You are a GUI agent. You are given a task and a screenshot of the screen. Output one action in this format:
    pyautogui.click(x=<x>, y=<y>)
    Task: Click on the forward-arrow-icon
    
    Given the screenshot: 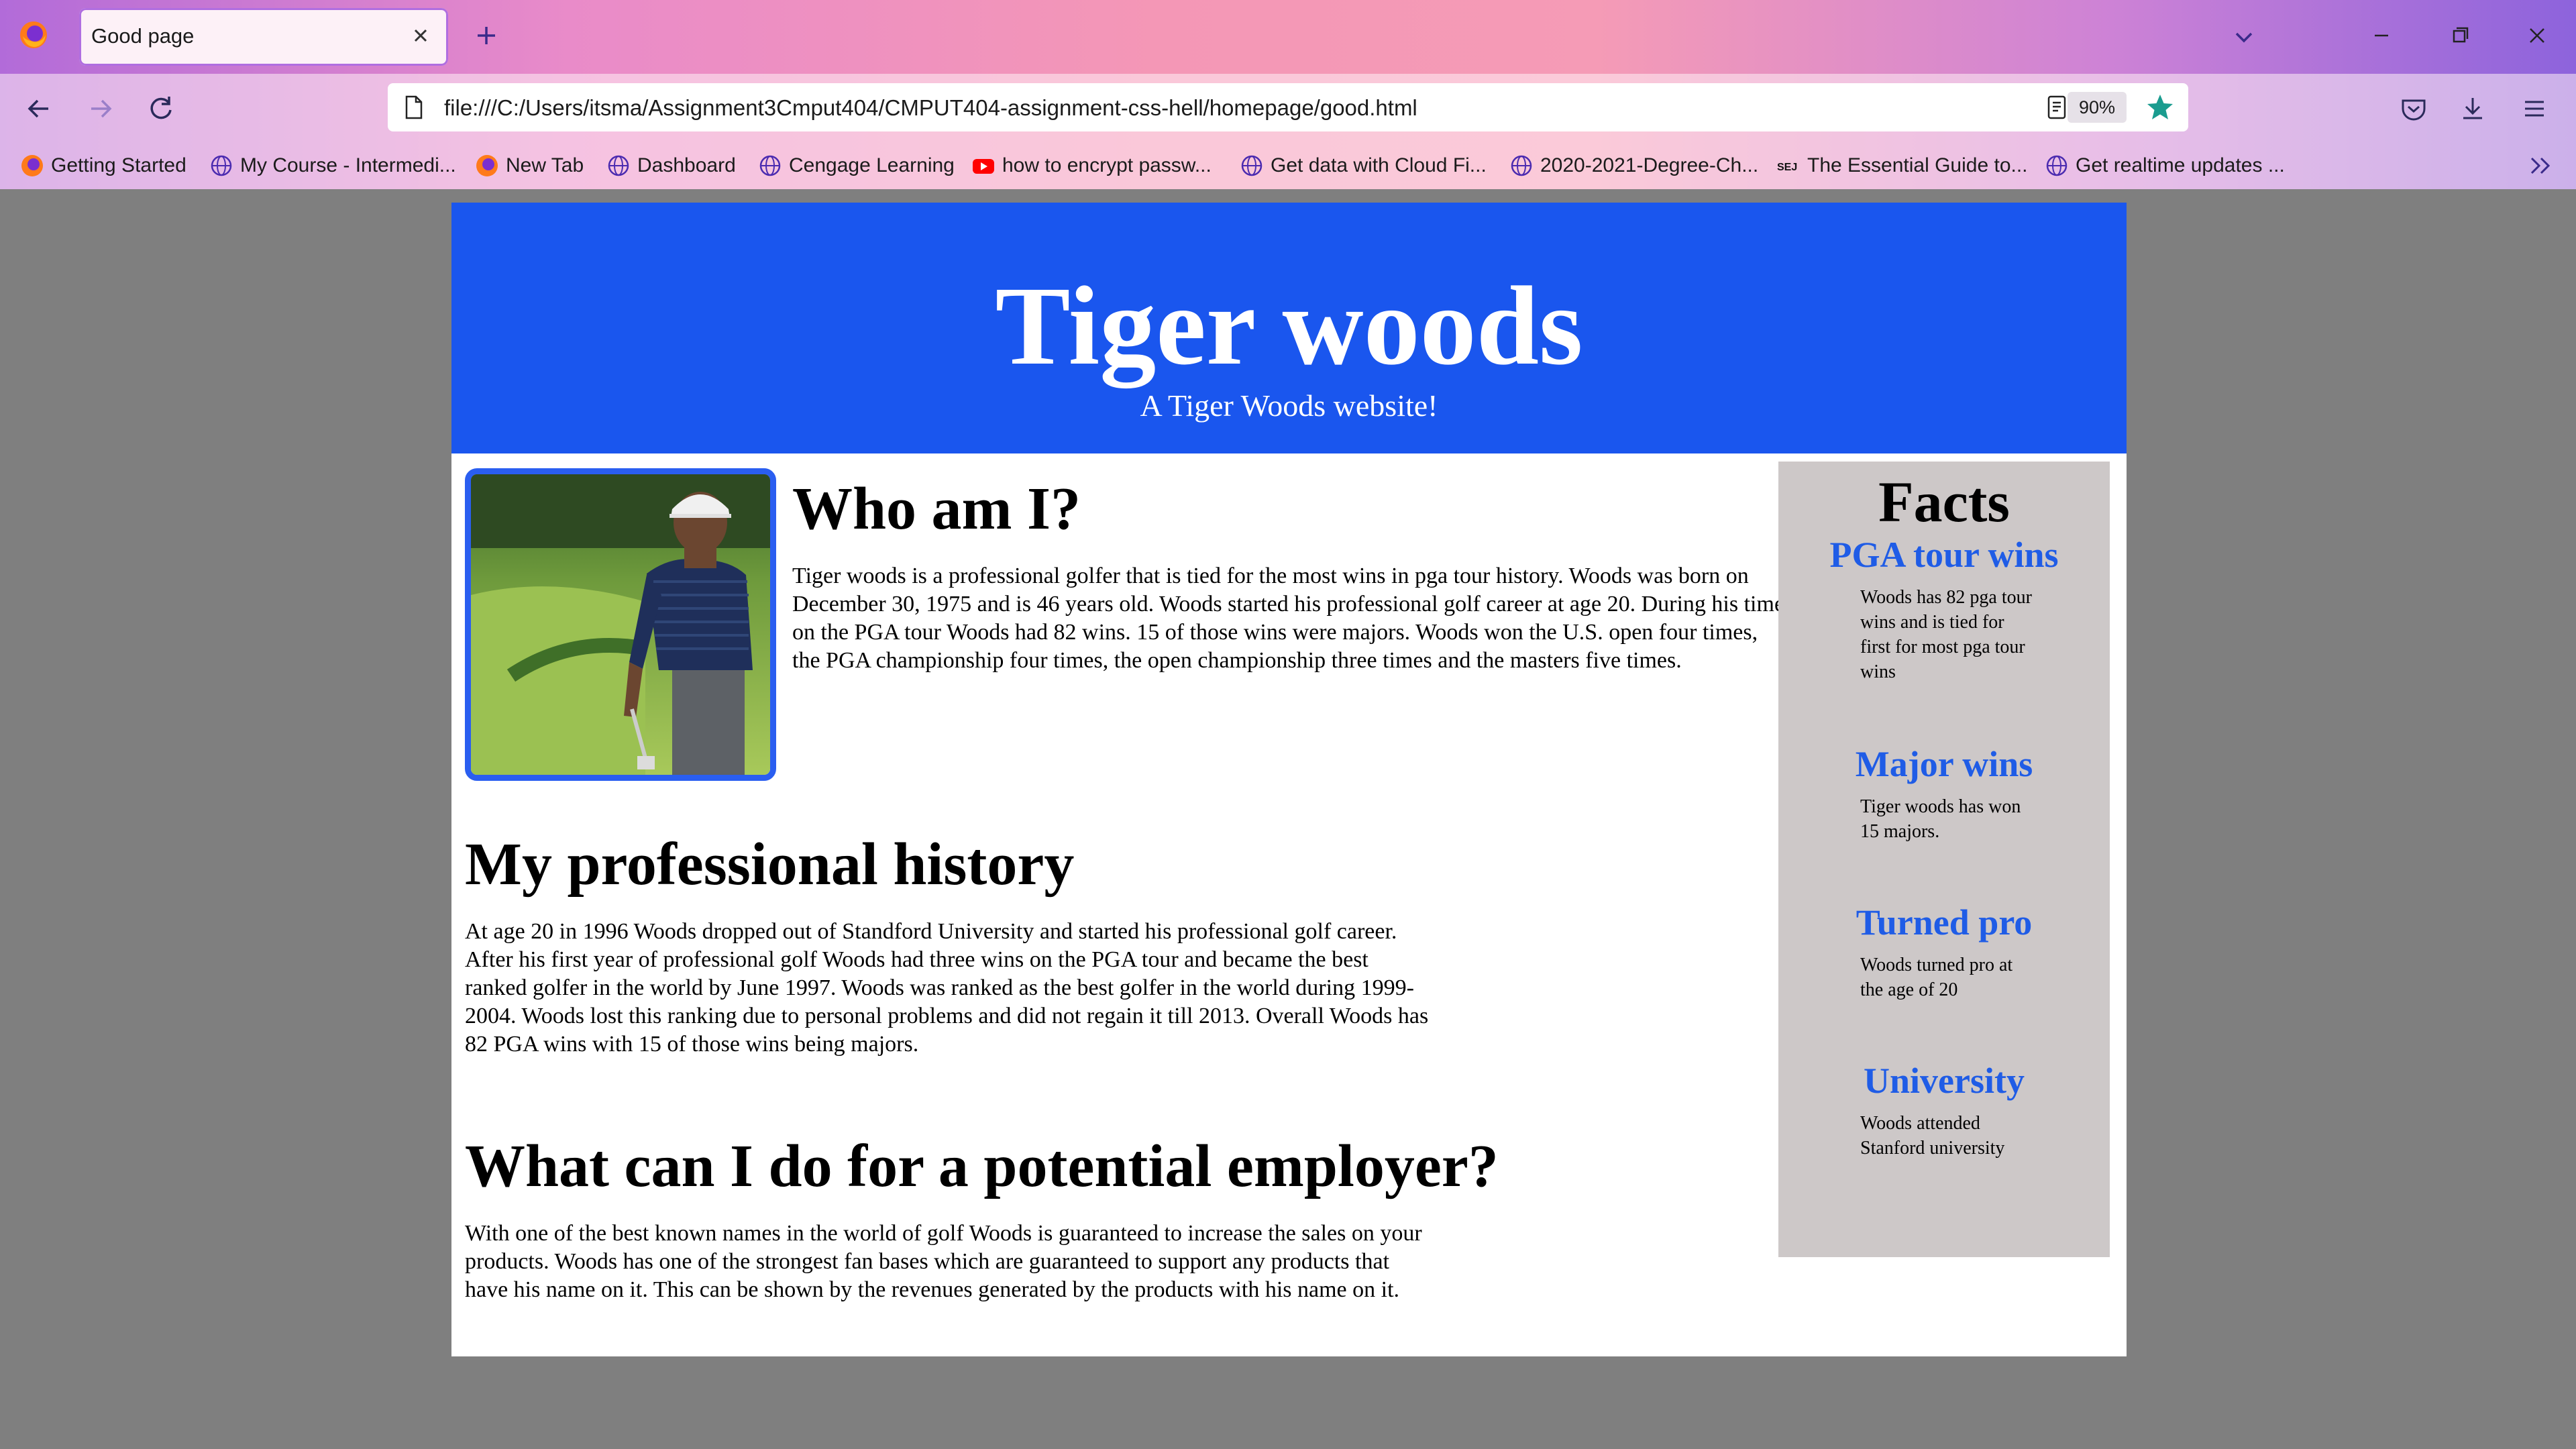 What is the action you would take?
    pyautogui.click(x=100, y=109)
    